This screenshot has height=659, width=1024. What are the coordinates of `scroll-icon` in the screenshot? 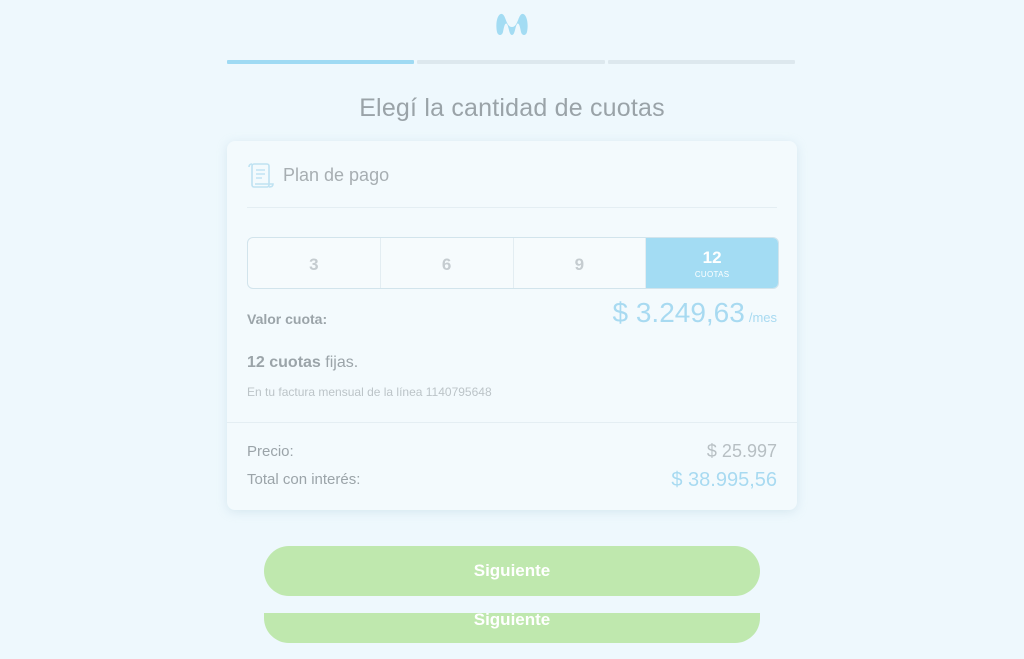 It's located at (261, 175).